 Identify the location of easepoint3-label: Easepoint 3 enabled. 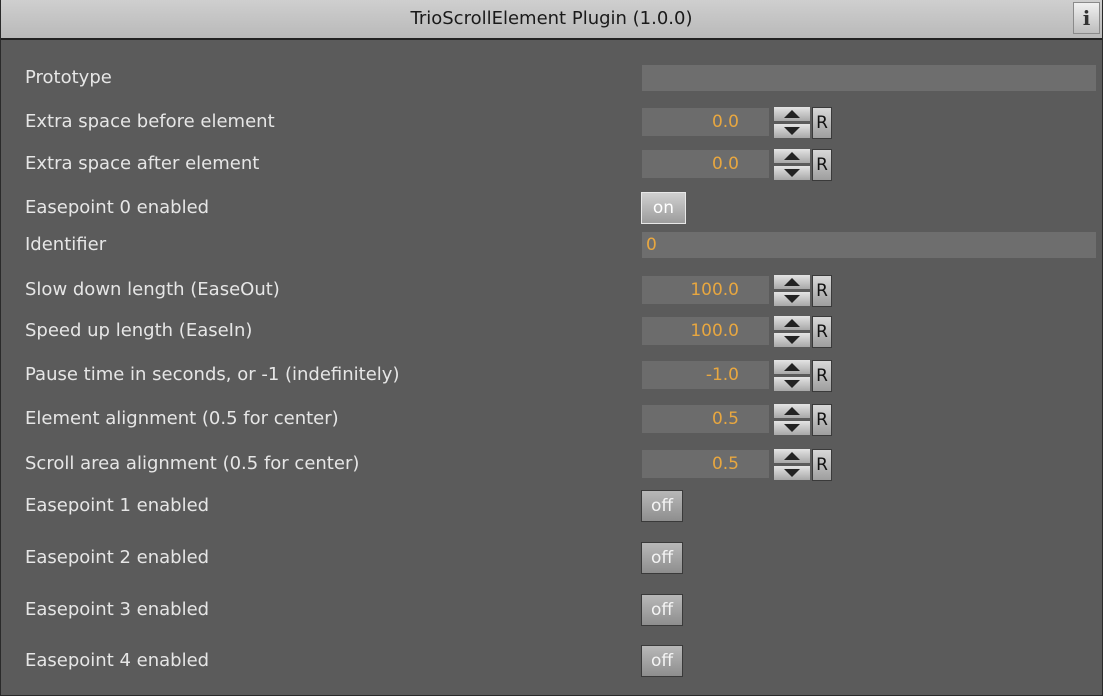
(117, 609).